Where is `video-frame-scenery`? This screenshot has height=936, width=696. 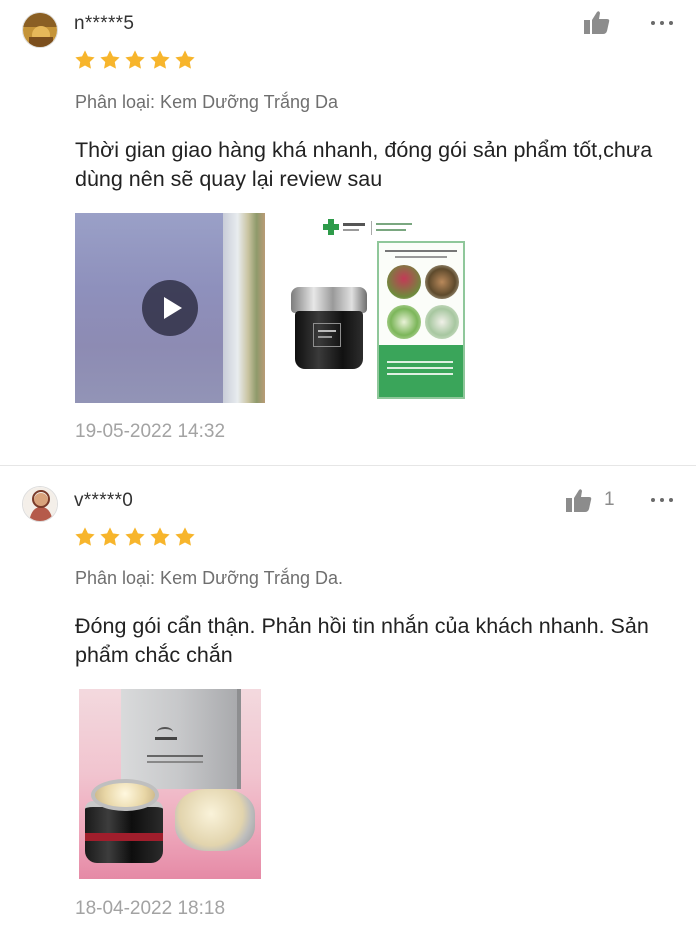 video-frame-scenery is located at coordinates (244, 308).